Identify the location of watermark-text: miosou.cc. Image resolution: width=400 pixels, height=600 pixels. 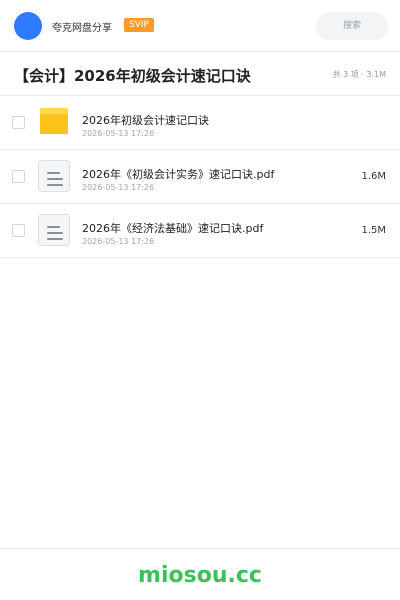
(200, 575).